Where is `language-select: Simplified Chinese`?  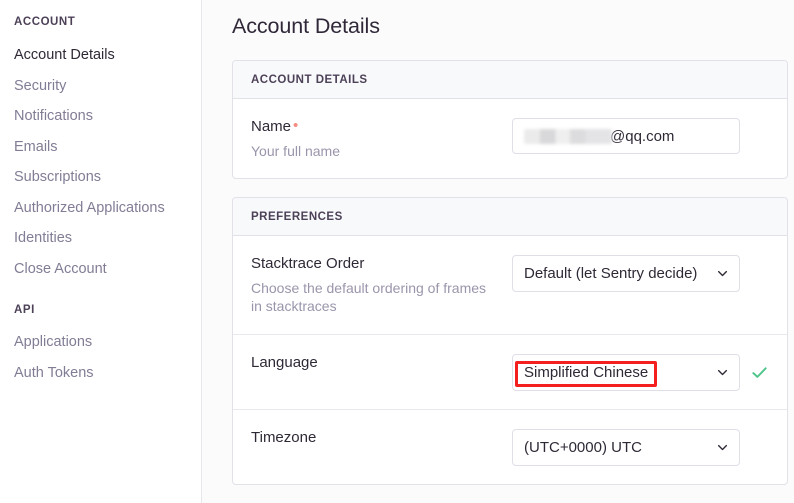 language-select: Simplified Chinese is located at coordinates (626, 372).